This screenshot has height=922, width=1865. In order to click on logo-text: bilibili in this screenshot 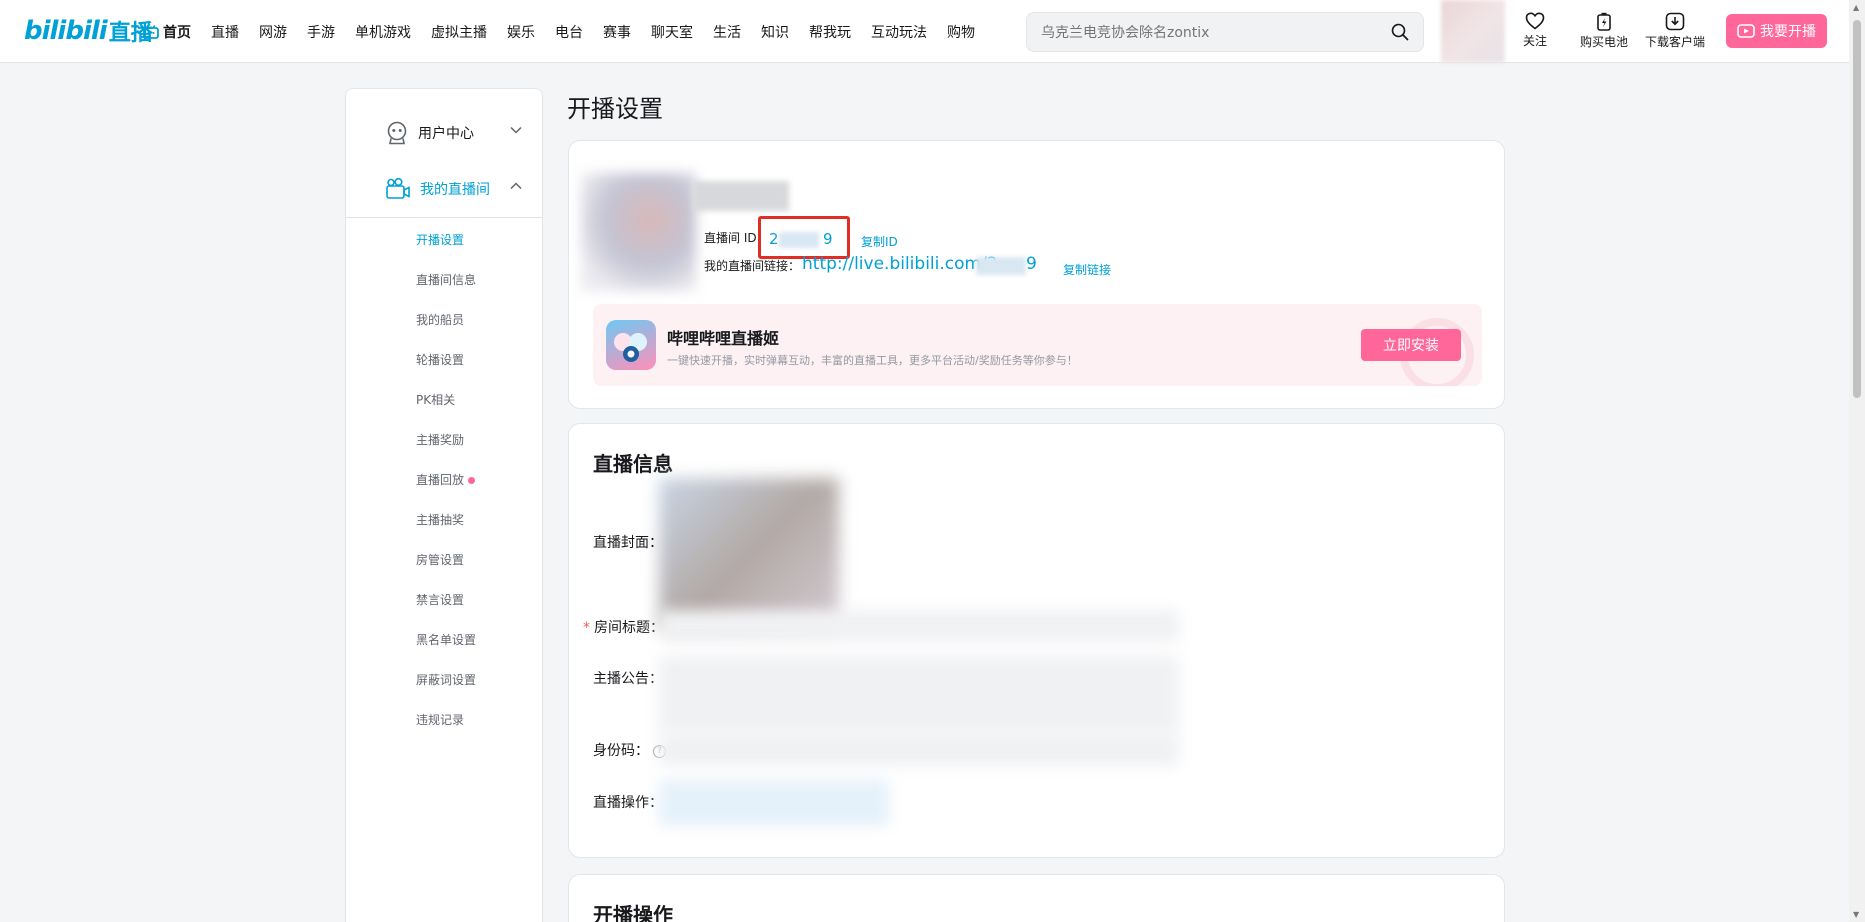, I will do `click(66, 31)`.